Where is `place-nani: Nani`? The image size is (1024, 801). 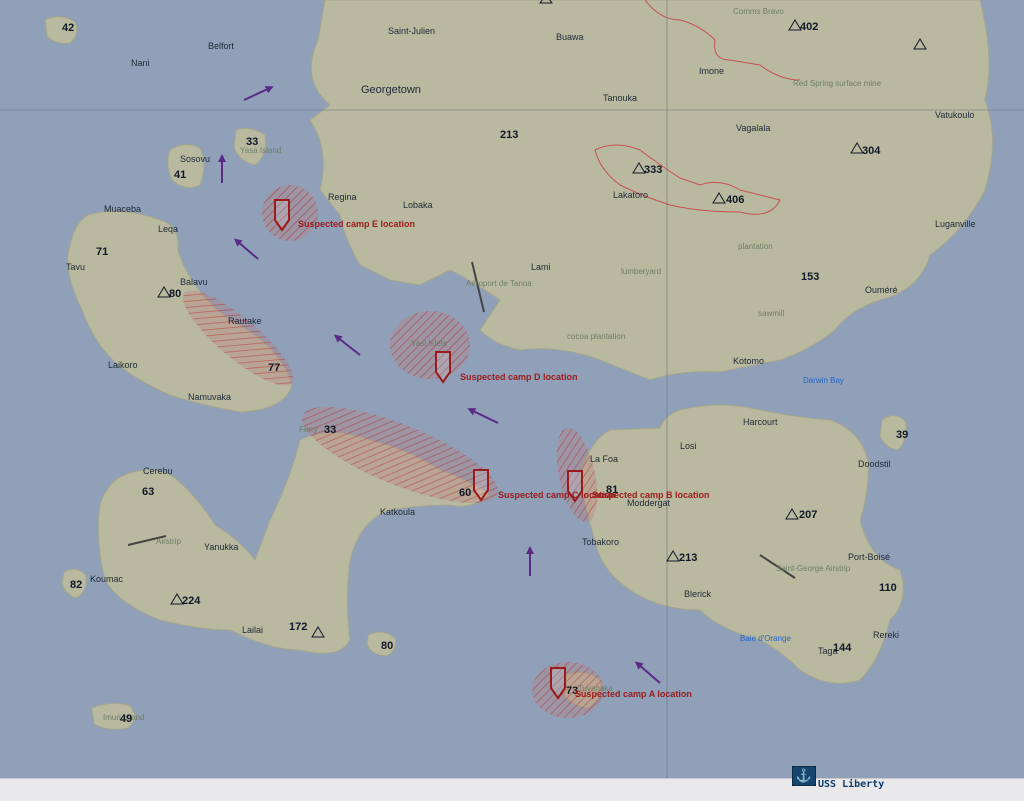 place-nani: Nani is located at coordinates (140, 63).